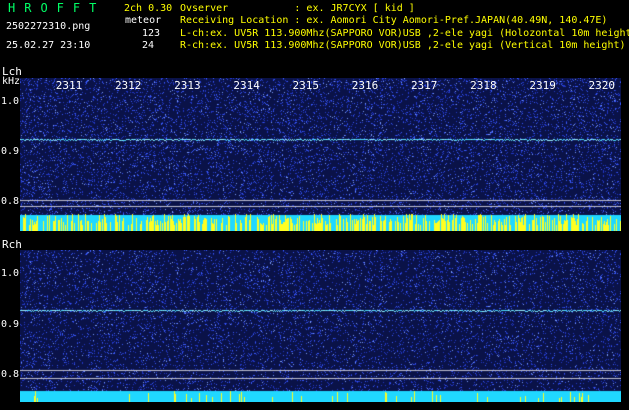  Describe the element at coordinates (128, 85) in the screenshot. I see `time-tick-label: 2312` at that location.